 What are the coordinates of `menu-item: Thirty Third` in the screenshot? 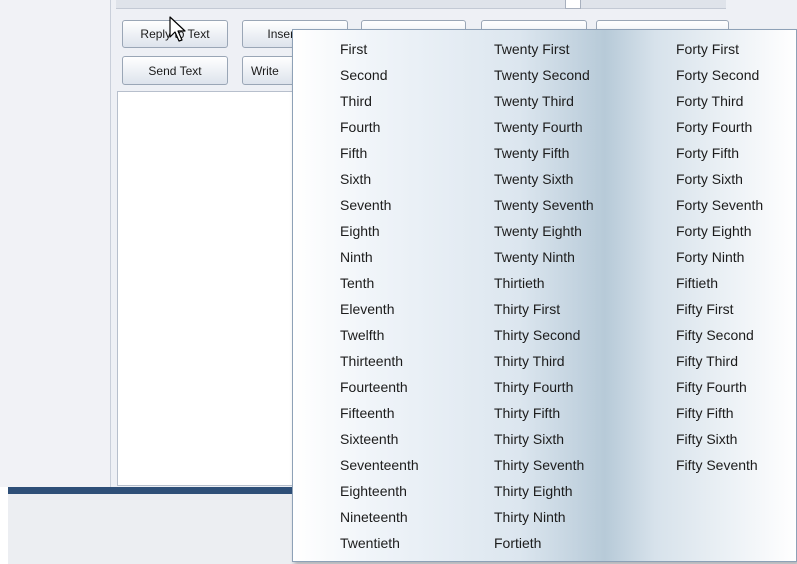 It's located at (544, 361).